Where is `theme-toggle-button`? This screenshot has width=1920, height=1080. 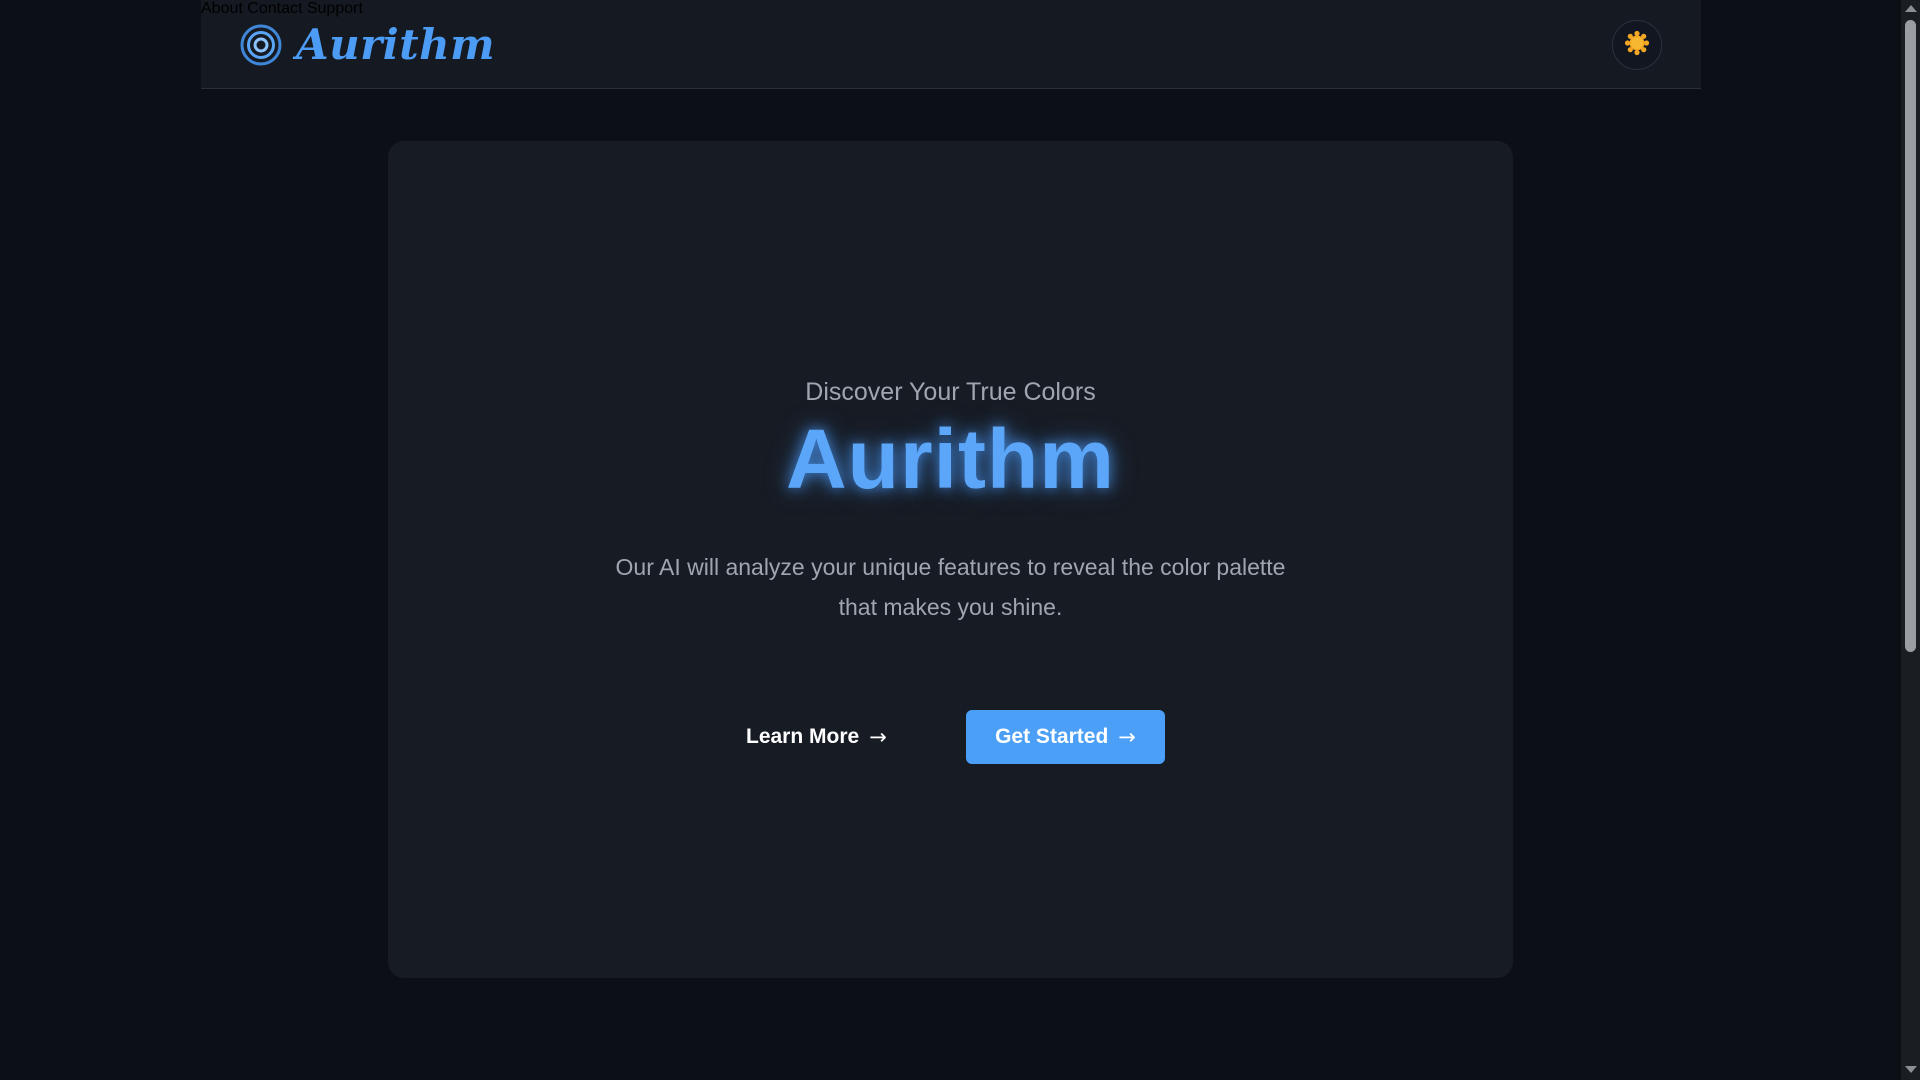 theme-toggle-button is located at coordinates (1637, 45).